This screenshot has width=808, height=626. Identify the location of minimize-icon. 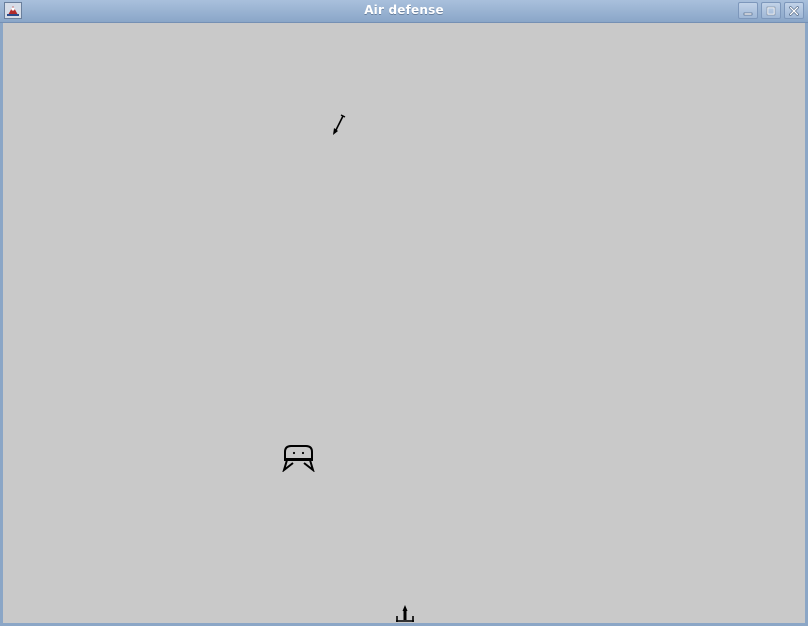
(748, 13).